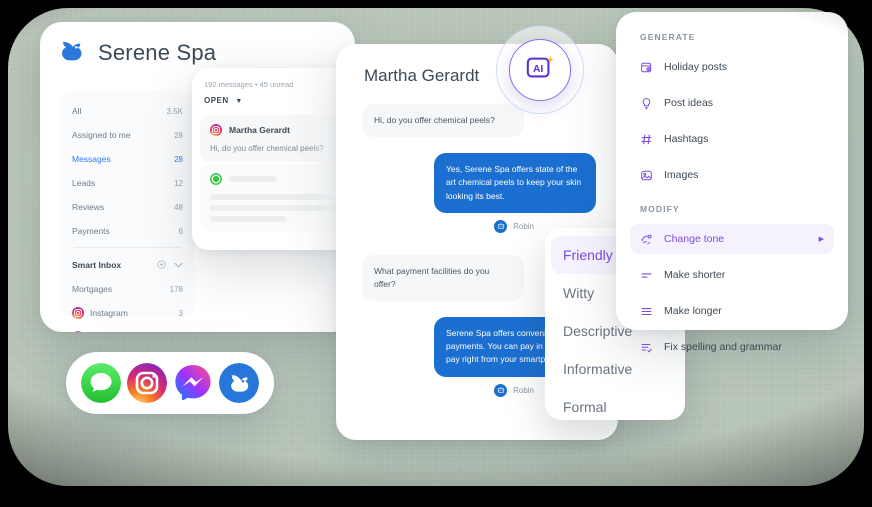  What do you see at coordinates (259, 130) in the screenshot?
I see `list-item-name: Martha Gerardt` at bounding box center [259, 130].